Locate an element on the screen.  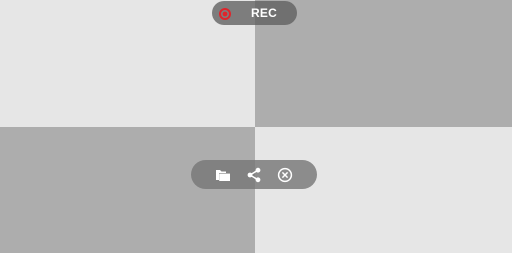
close-circle-icon is located at coordinates (285, 175).